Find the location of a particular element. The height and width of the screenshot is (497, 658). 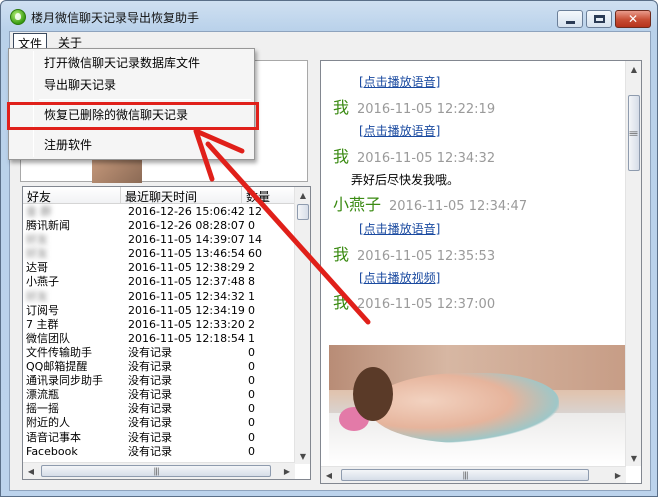

friend-name: 达哥 is located at coordinates (37, 268).